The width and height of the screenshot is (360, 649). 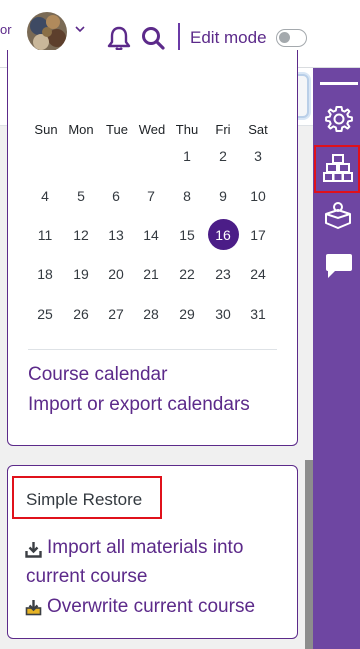 What do you see at coordinates (81, 235) in the screenshot?
I see `calendar-day: 12` at bounding box center [81, 235].